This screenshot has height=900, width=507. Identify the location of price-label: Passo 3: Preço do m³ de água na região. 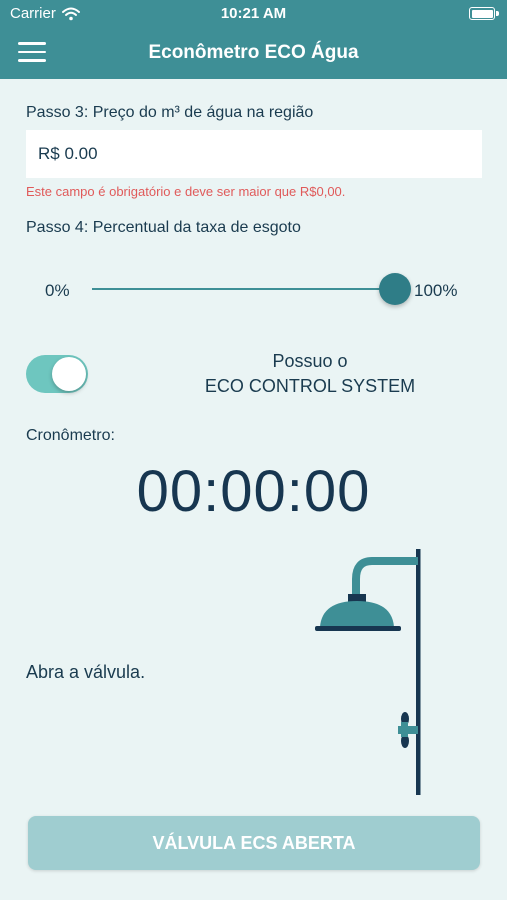
(170, 112).